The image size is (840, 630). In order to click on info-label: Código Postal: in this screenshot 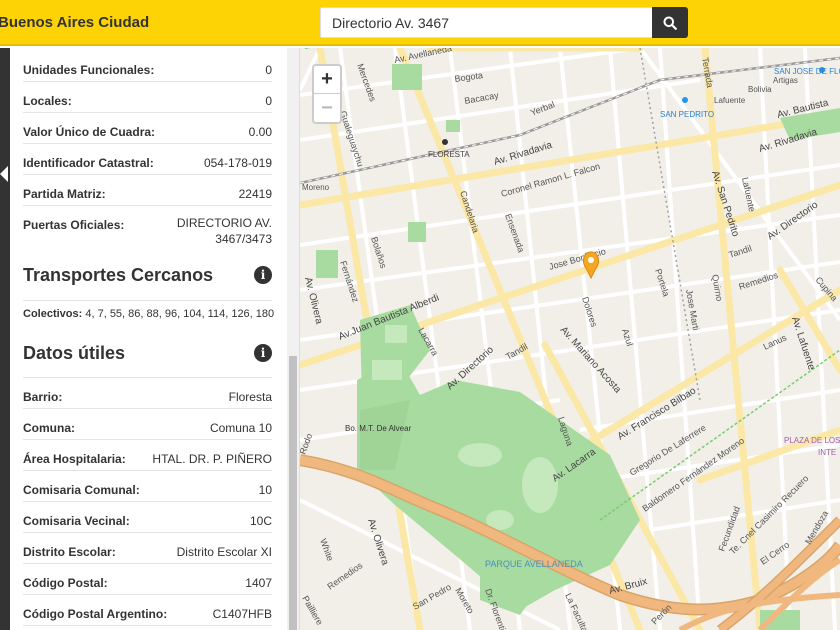, I will do `click(65, 583)`.